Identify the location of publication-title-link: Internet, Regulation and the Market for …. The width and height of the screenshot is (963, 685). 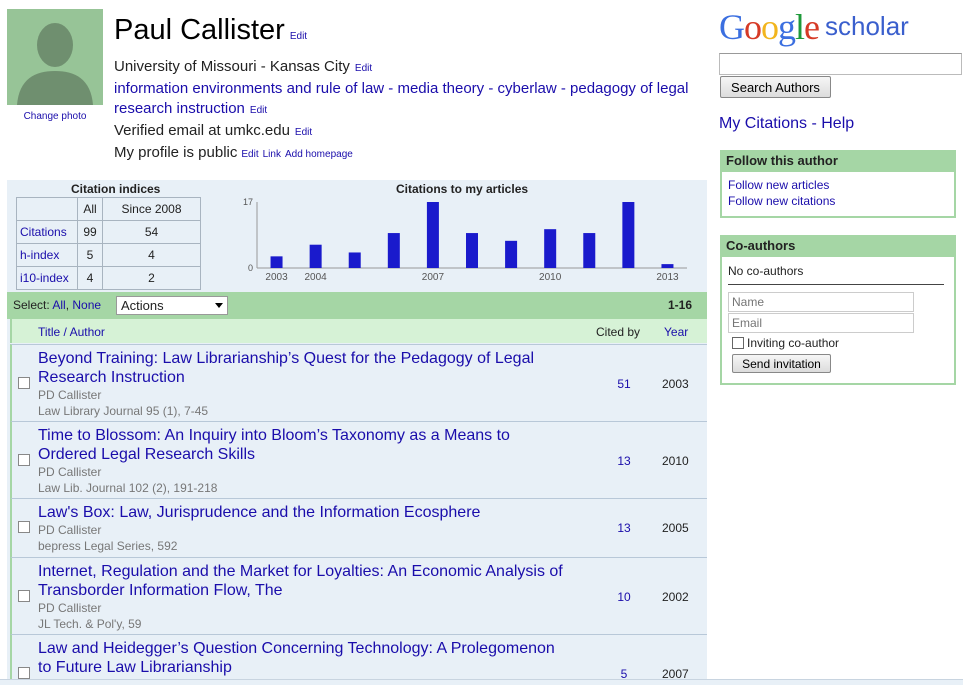
(303, 581).